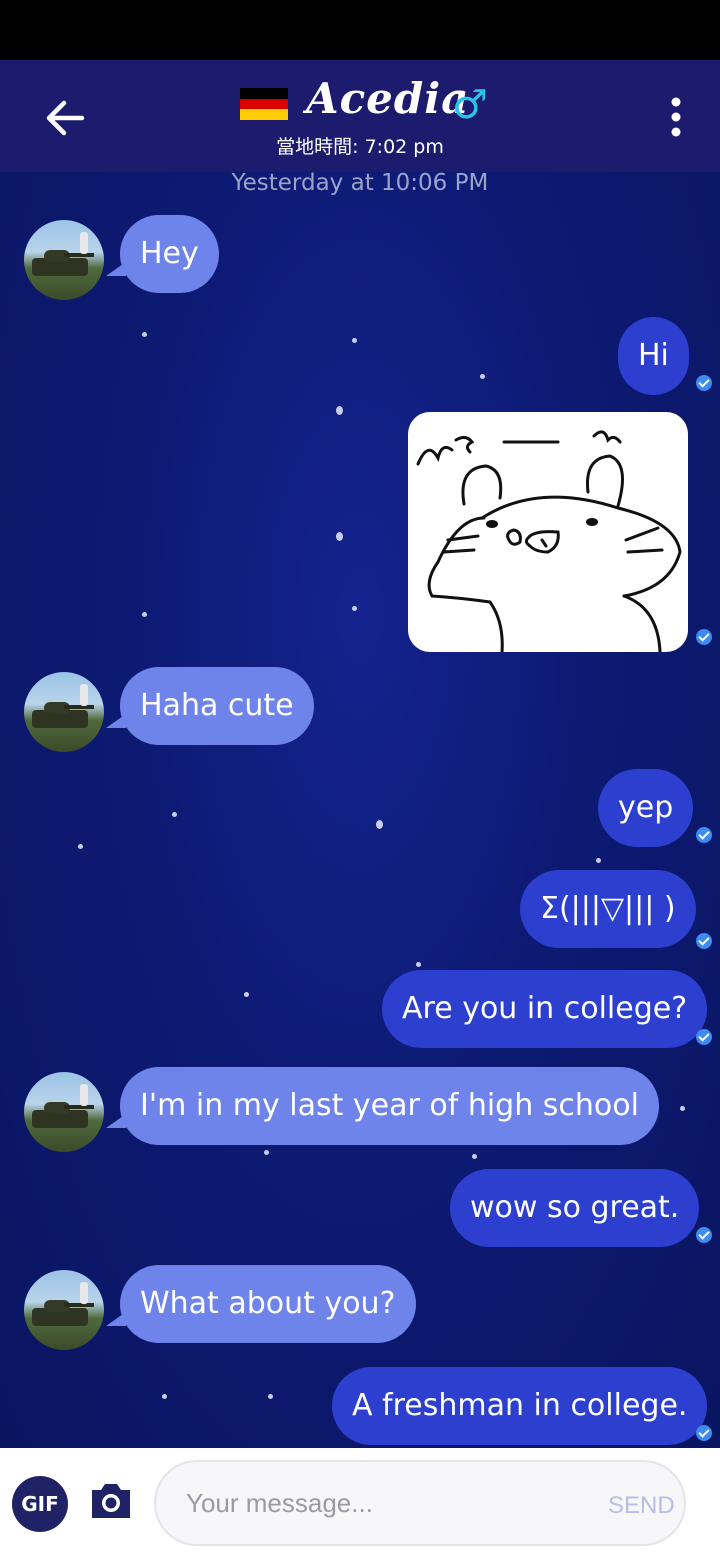  I want to click on outgoing-message: A freshman in college., so click(520, 1406).